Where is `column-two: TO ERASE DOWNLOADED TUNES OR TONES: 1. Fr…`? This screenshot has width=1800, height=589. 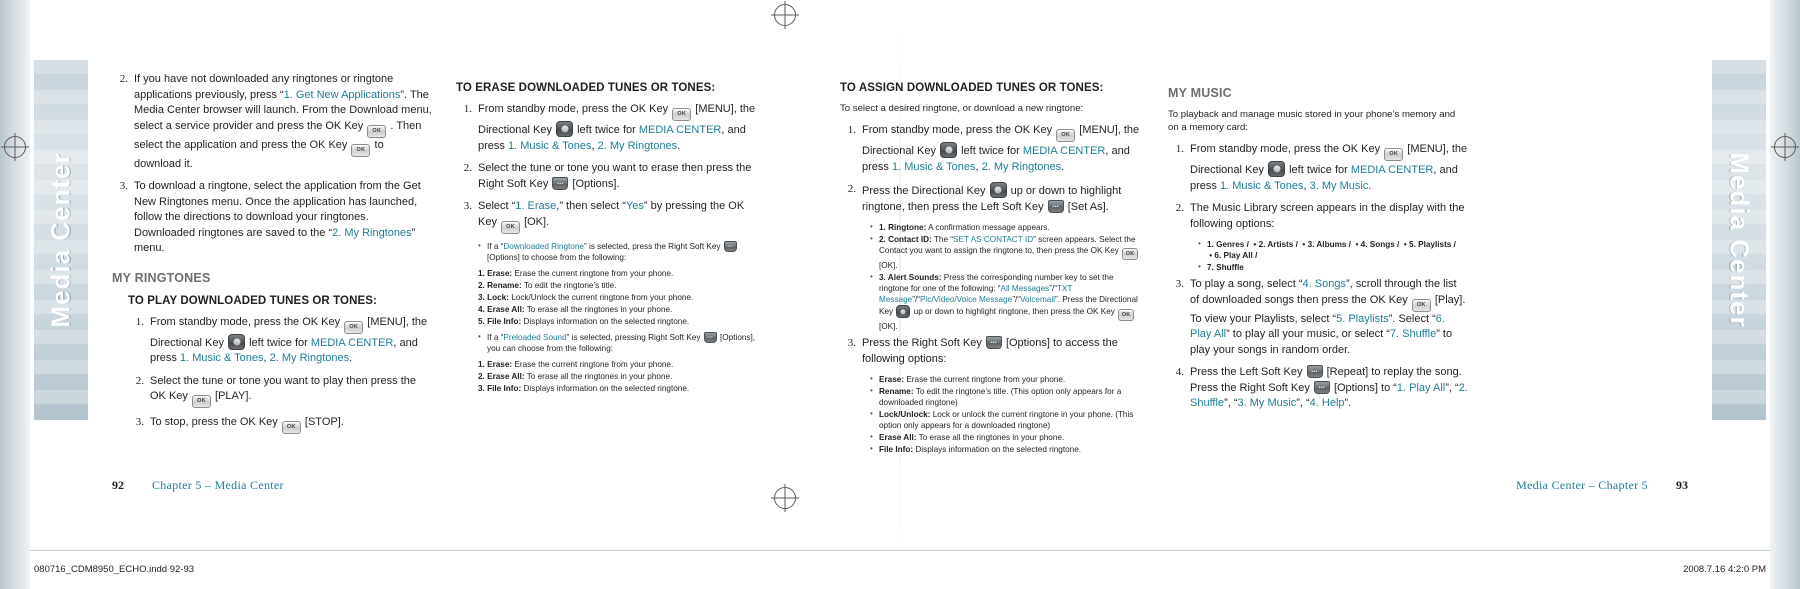 column-two: TO ERASE DOWNLOADED TUNES OR TONES: 1. Fr… is located at coordinates (606, 235).